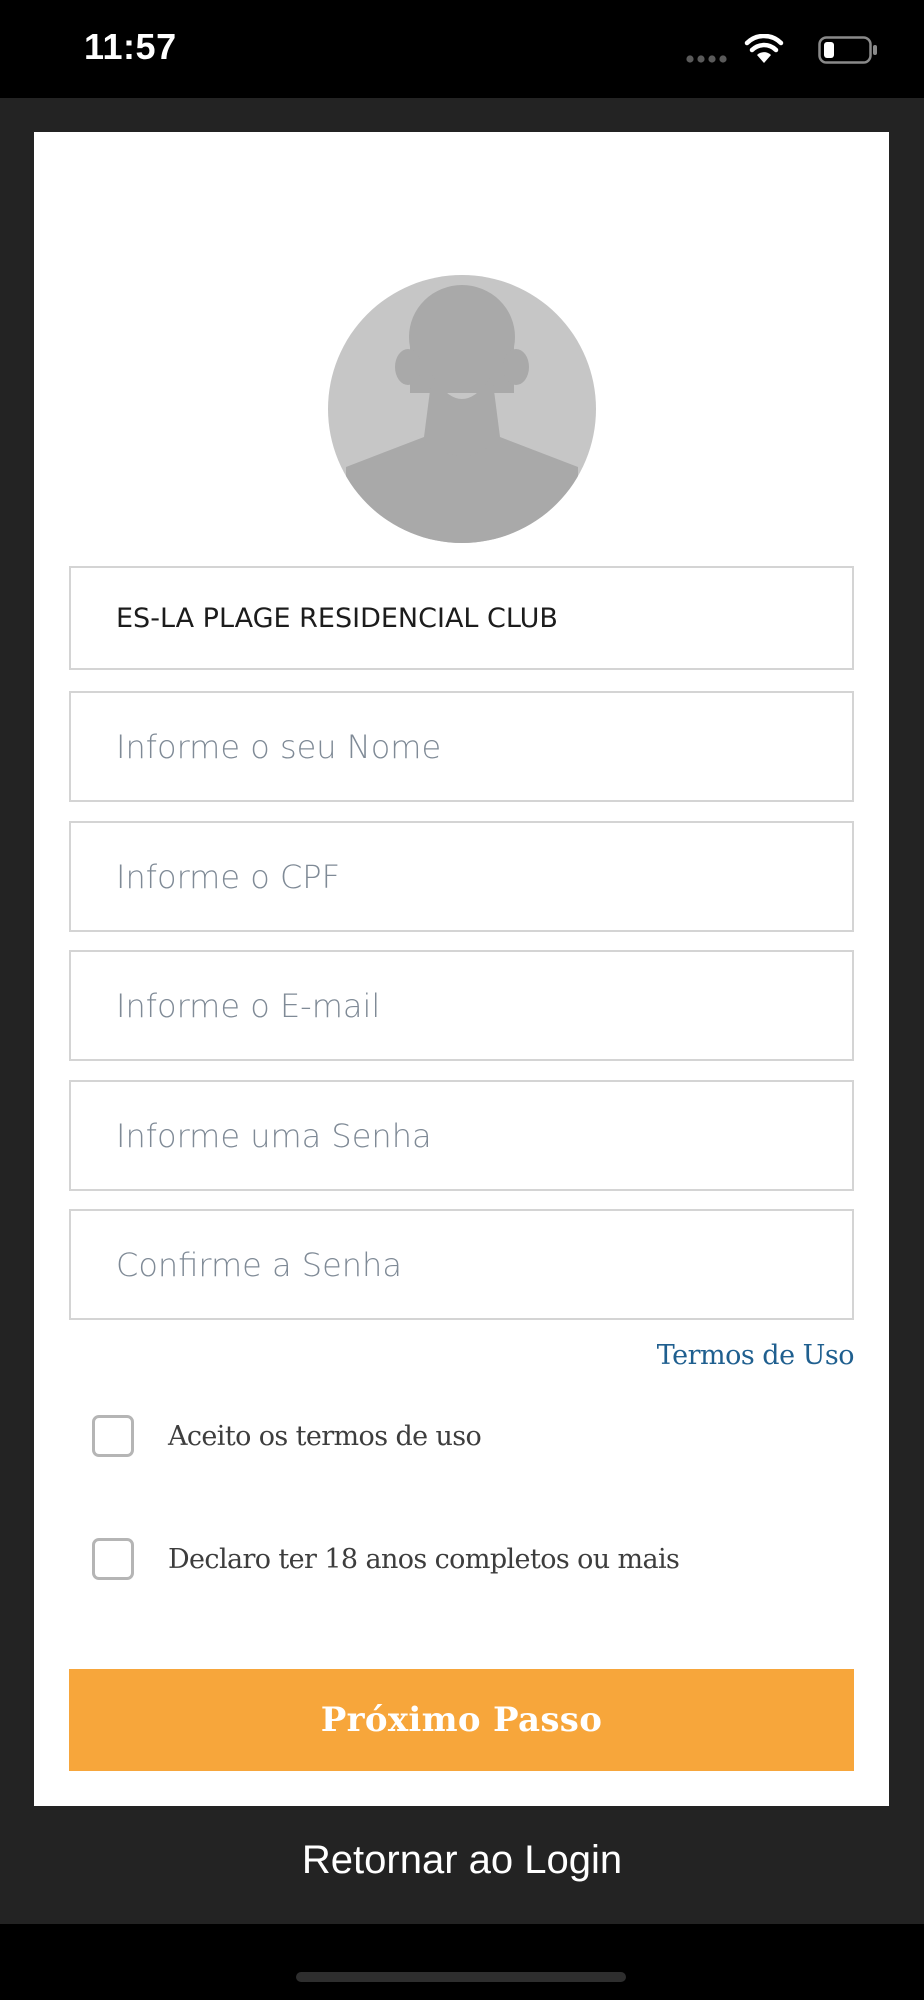  What do you see at coordinates (337, 618) in the screenshot?
I see `condominium-name: ES-LA PLAGE RESIDENCIAL CLUB` at bounding box center [337, 618].